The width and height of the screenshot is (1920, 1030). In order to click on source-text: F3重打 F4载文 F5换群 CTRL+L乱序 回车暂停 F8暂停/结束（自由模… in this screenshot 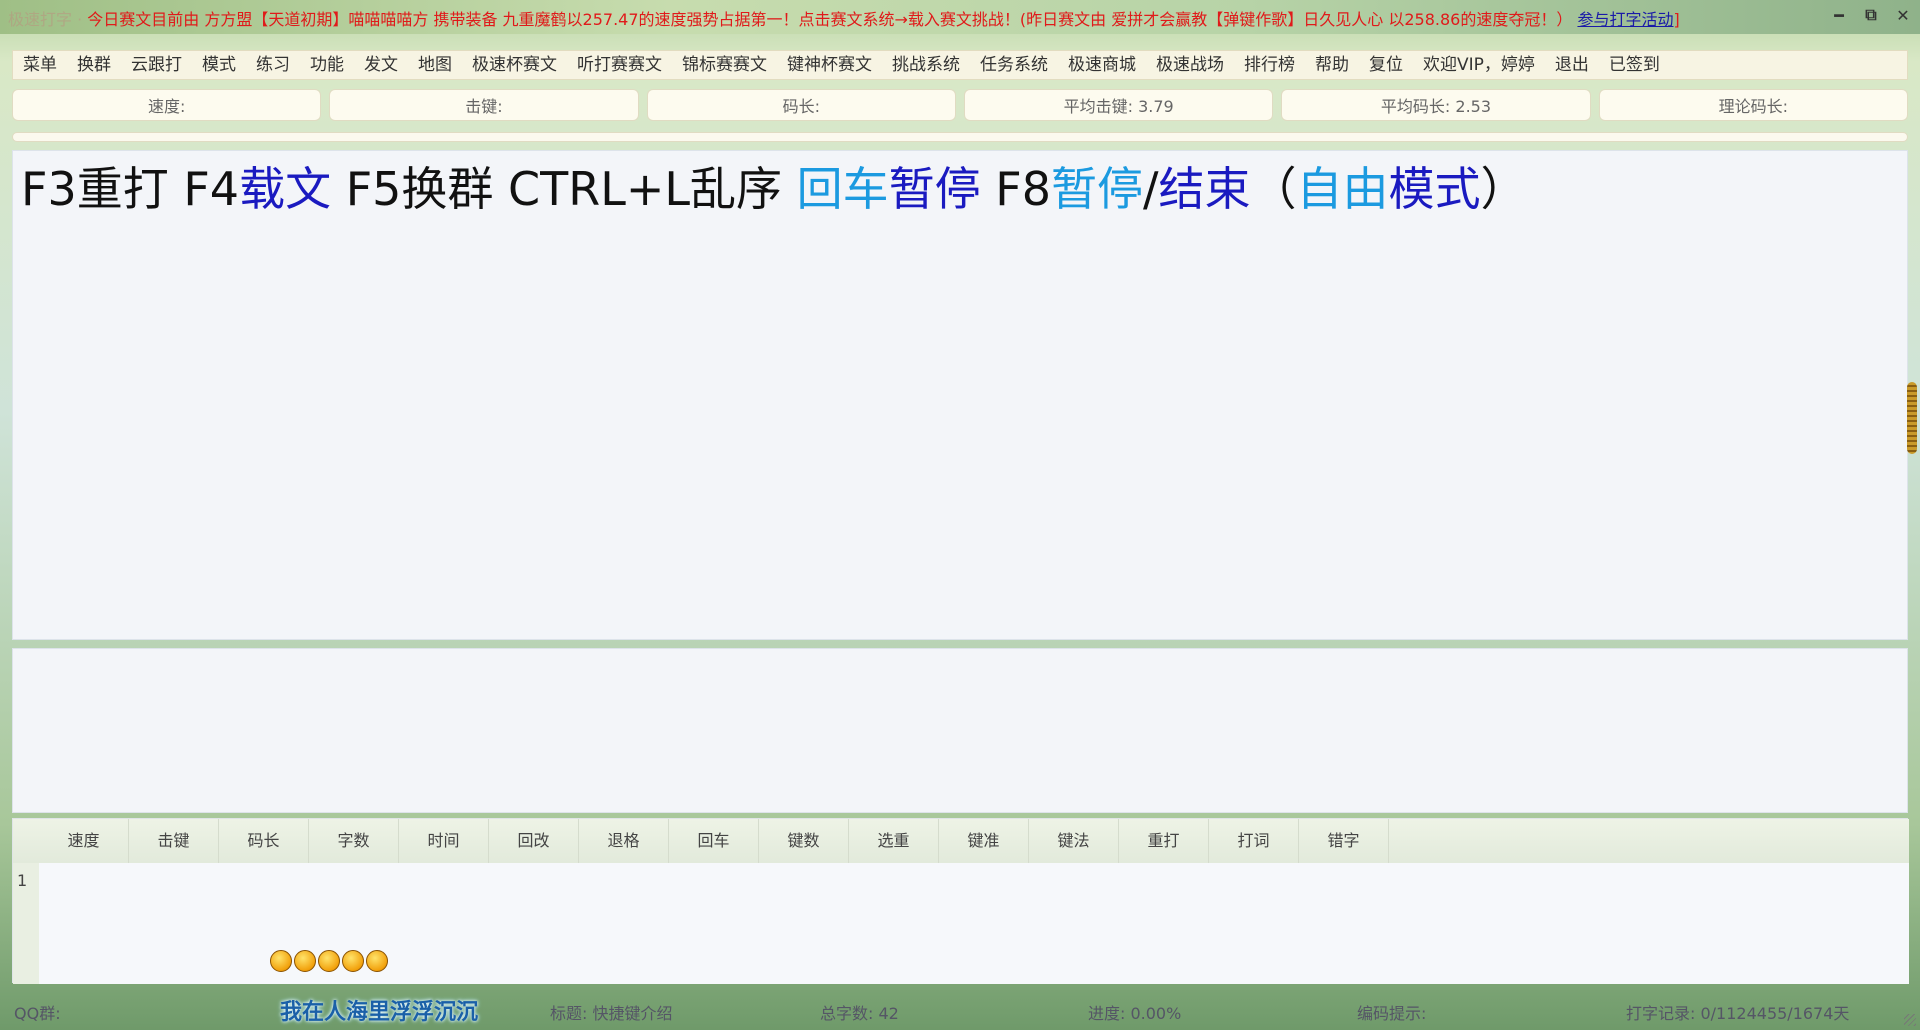, I will do `click(774, 189)`.